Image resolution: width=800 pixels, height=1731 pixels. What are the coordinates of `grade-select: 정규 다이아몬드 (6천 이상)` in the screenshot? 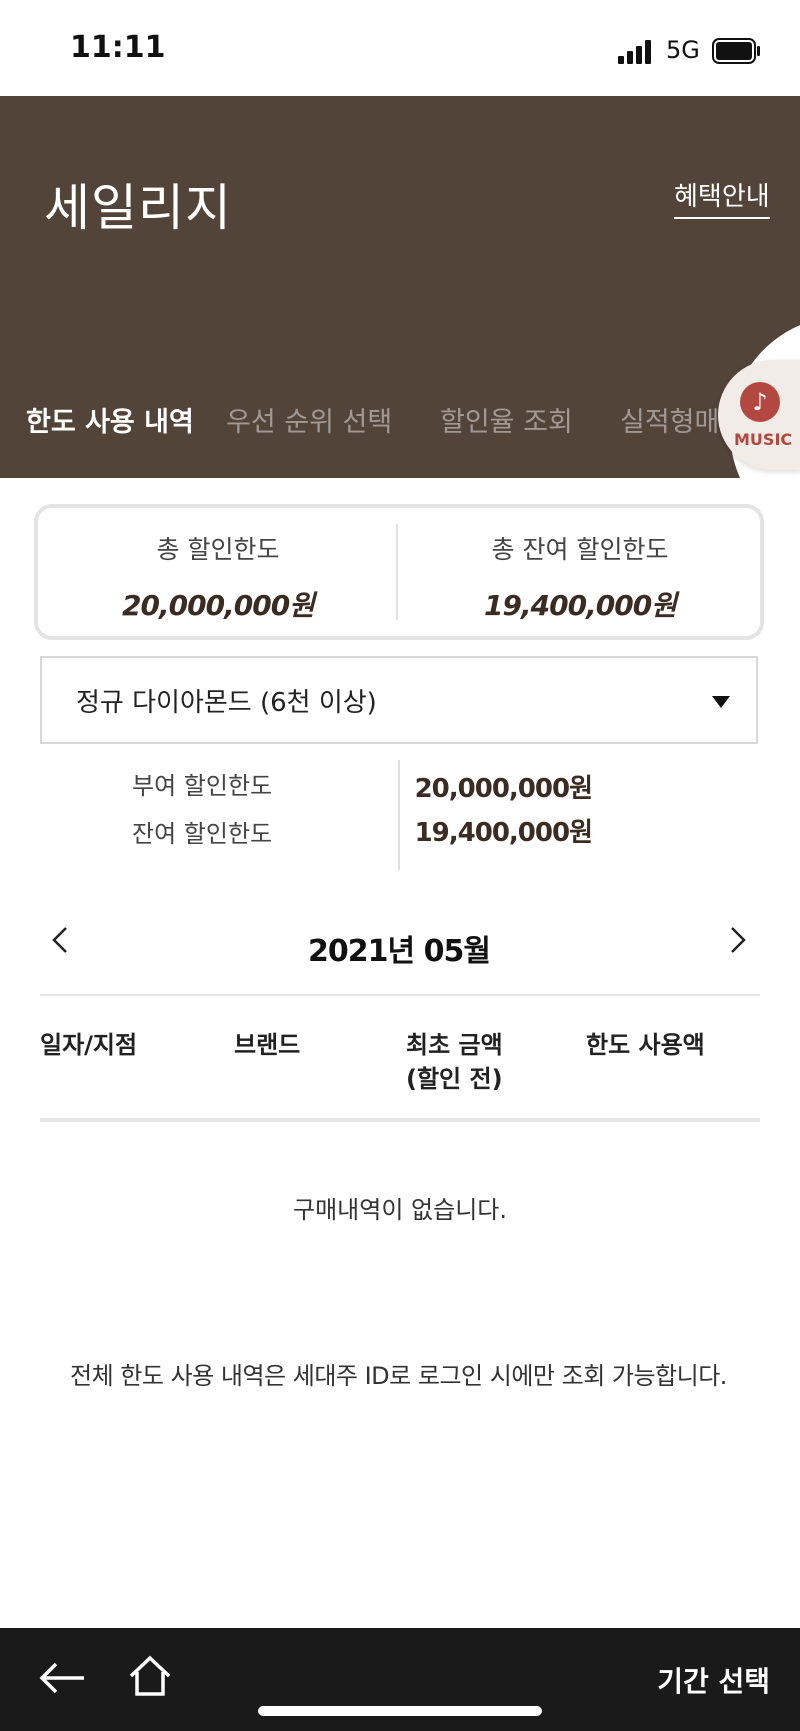 It's located at (399, 700).